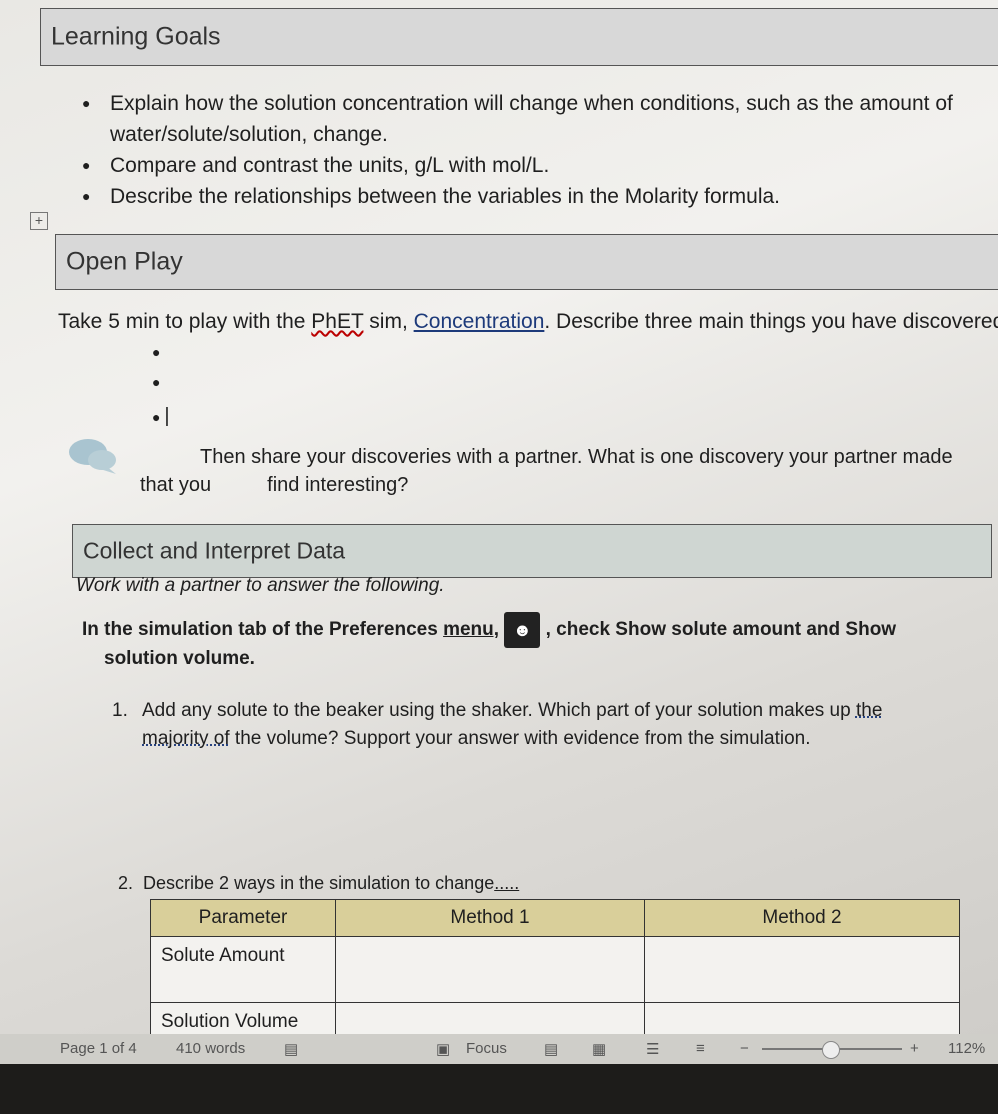 Image resolution: width=998 pixels, height=1114 pixels. Describe the element at coordinates (479, 321) in the screenshot. I see `concentration-link: Concentration` at that location.